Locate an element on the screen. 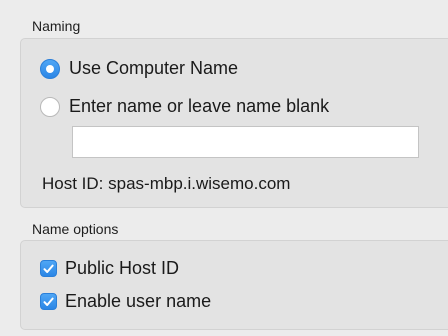 The image size is (448, 336). enable-user-name-checkbox: Enable user name is located at coordinates (125, 301).